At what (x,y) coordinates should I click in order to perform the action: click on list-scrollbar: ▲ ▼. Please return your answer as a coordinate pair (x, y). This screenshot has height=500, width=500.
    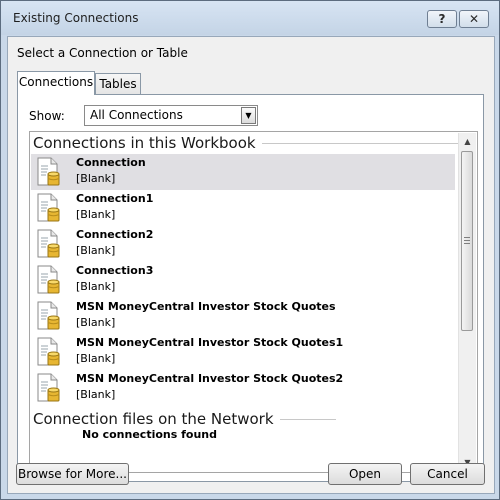
    Looking at the image, I should click on (467, 302).